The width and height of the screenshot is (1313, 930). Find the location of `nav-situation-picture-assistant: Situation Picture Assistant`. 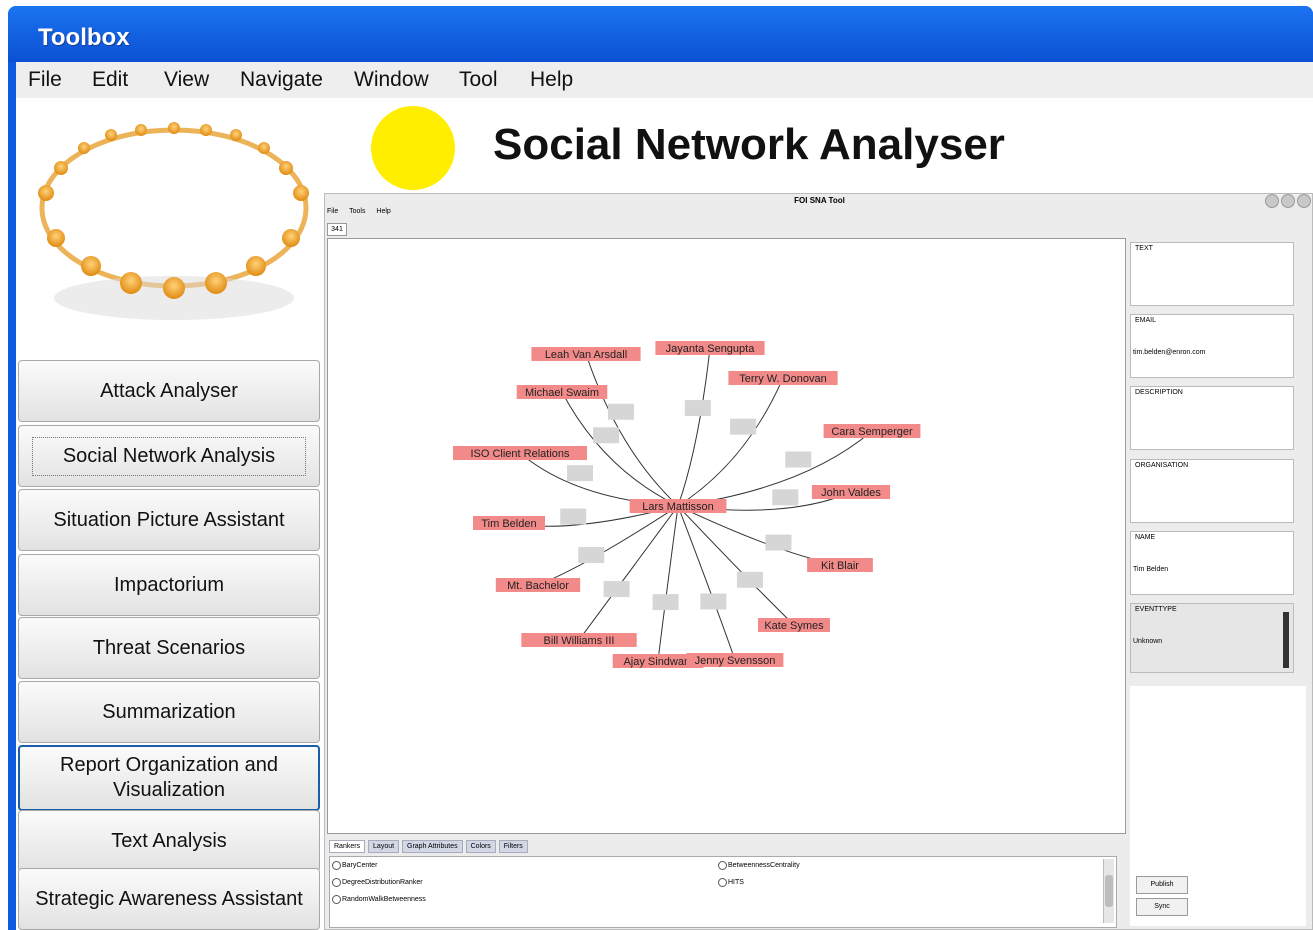

nav-situation-picture-assistant: Situation Picture Assistant is located at coordinates (169, 520).